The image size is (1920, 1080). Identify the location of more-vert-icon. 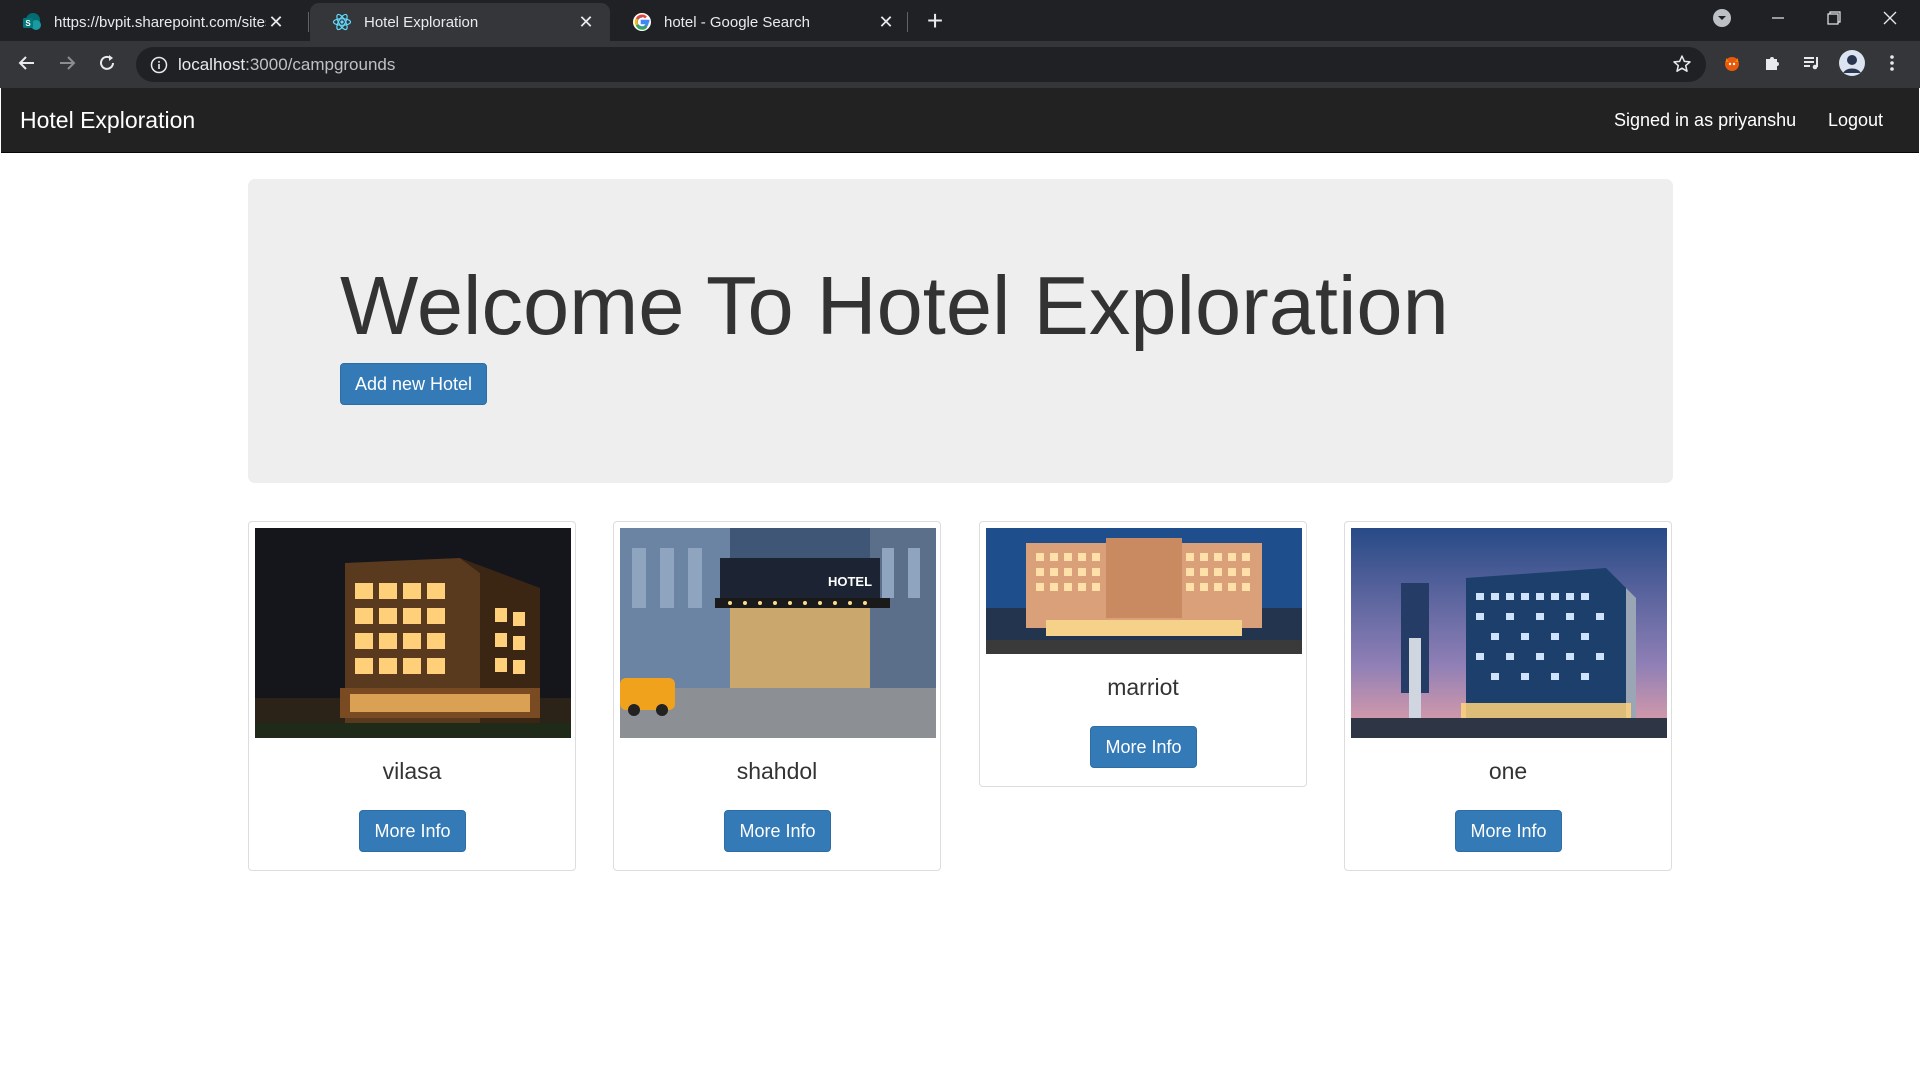
(1892, 65).